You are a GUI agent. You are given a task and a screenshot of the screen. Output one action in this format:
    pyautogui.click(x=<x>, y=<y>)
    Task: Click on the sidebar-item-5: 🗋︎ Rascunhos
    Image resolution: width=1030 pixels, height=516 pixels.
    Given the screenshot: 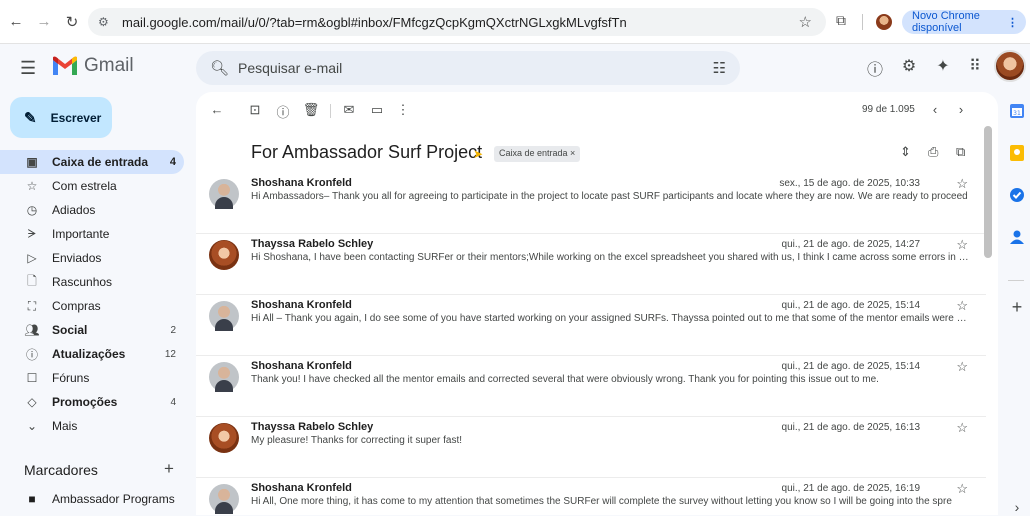 What is the action you would take?
    pyautogui.click(x=92, y=282)
    